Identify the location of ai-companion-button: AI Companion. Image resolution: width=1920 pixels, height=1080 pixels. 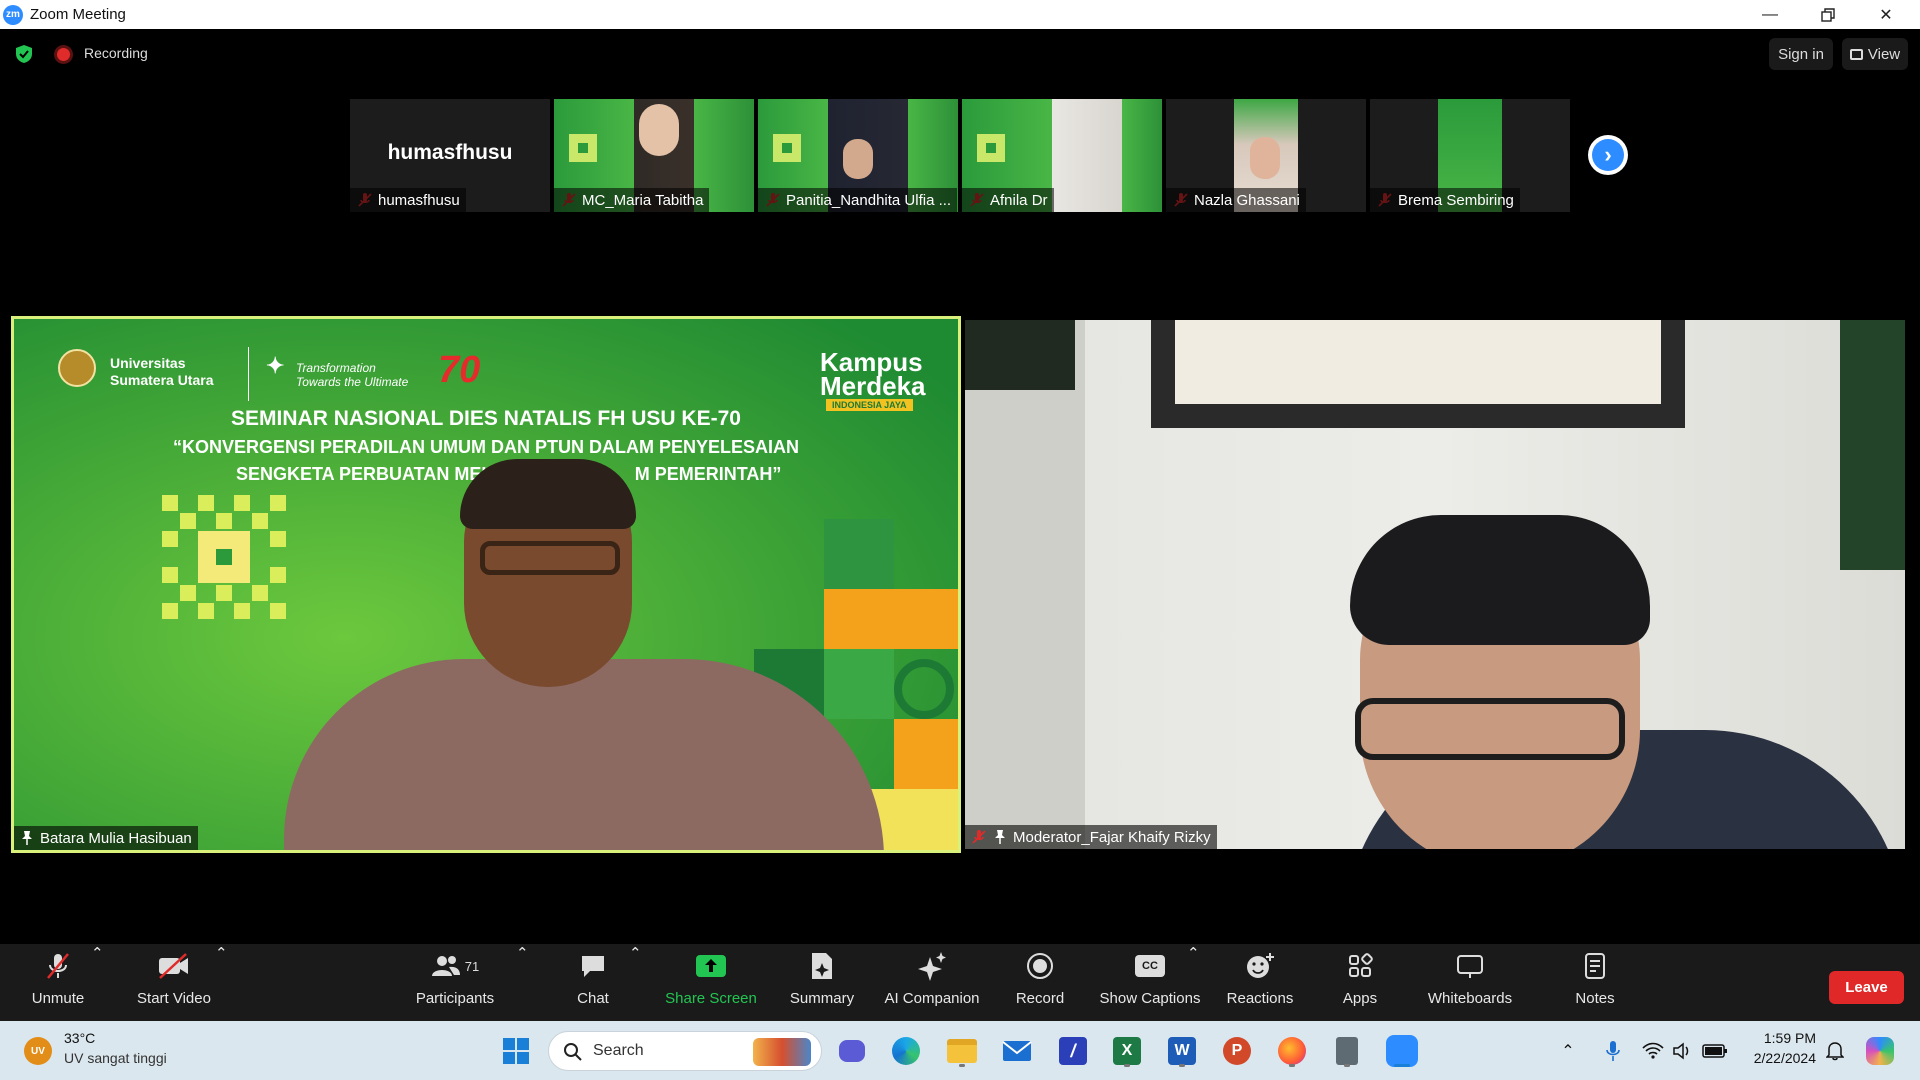
(932, 982).